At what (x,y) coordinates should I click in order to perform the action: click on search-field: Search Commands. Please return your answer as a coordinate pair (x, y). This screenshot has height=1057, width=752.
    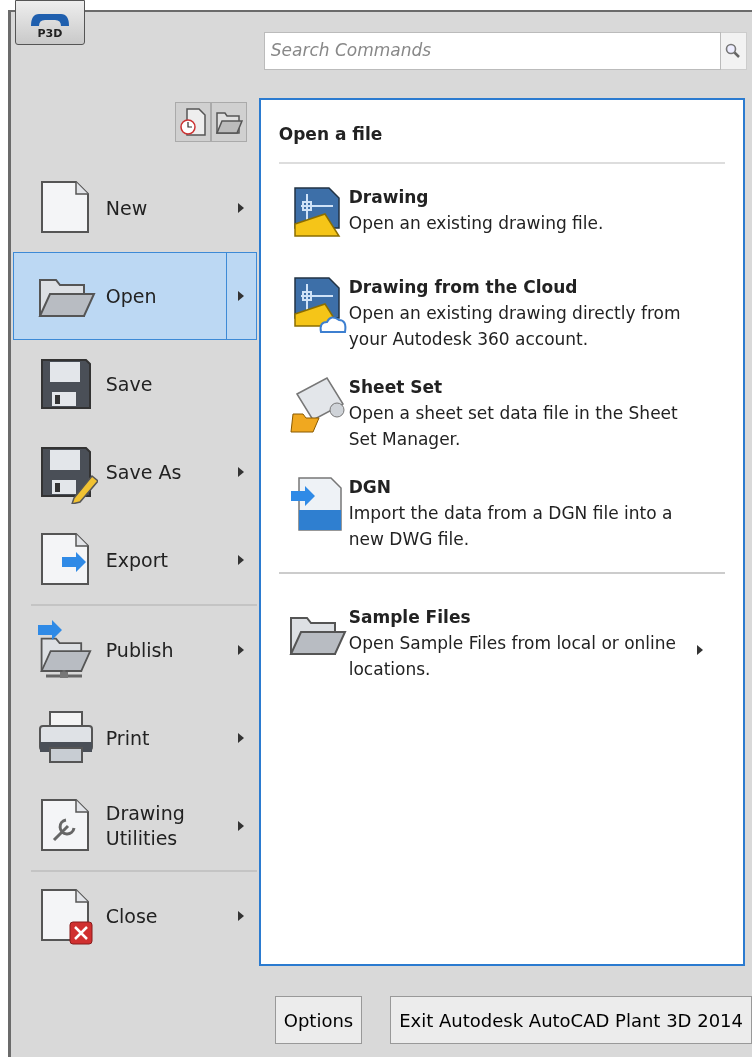
    Looking at the image, I should click on (492, 51).